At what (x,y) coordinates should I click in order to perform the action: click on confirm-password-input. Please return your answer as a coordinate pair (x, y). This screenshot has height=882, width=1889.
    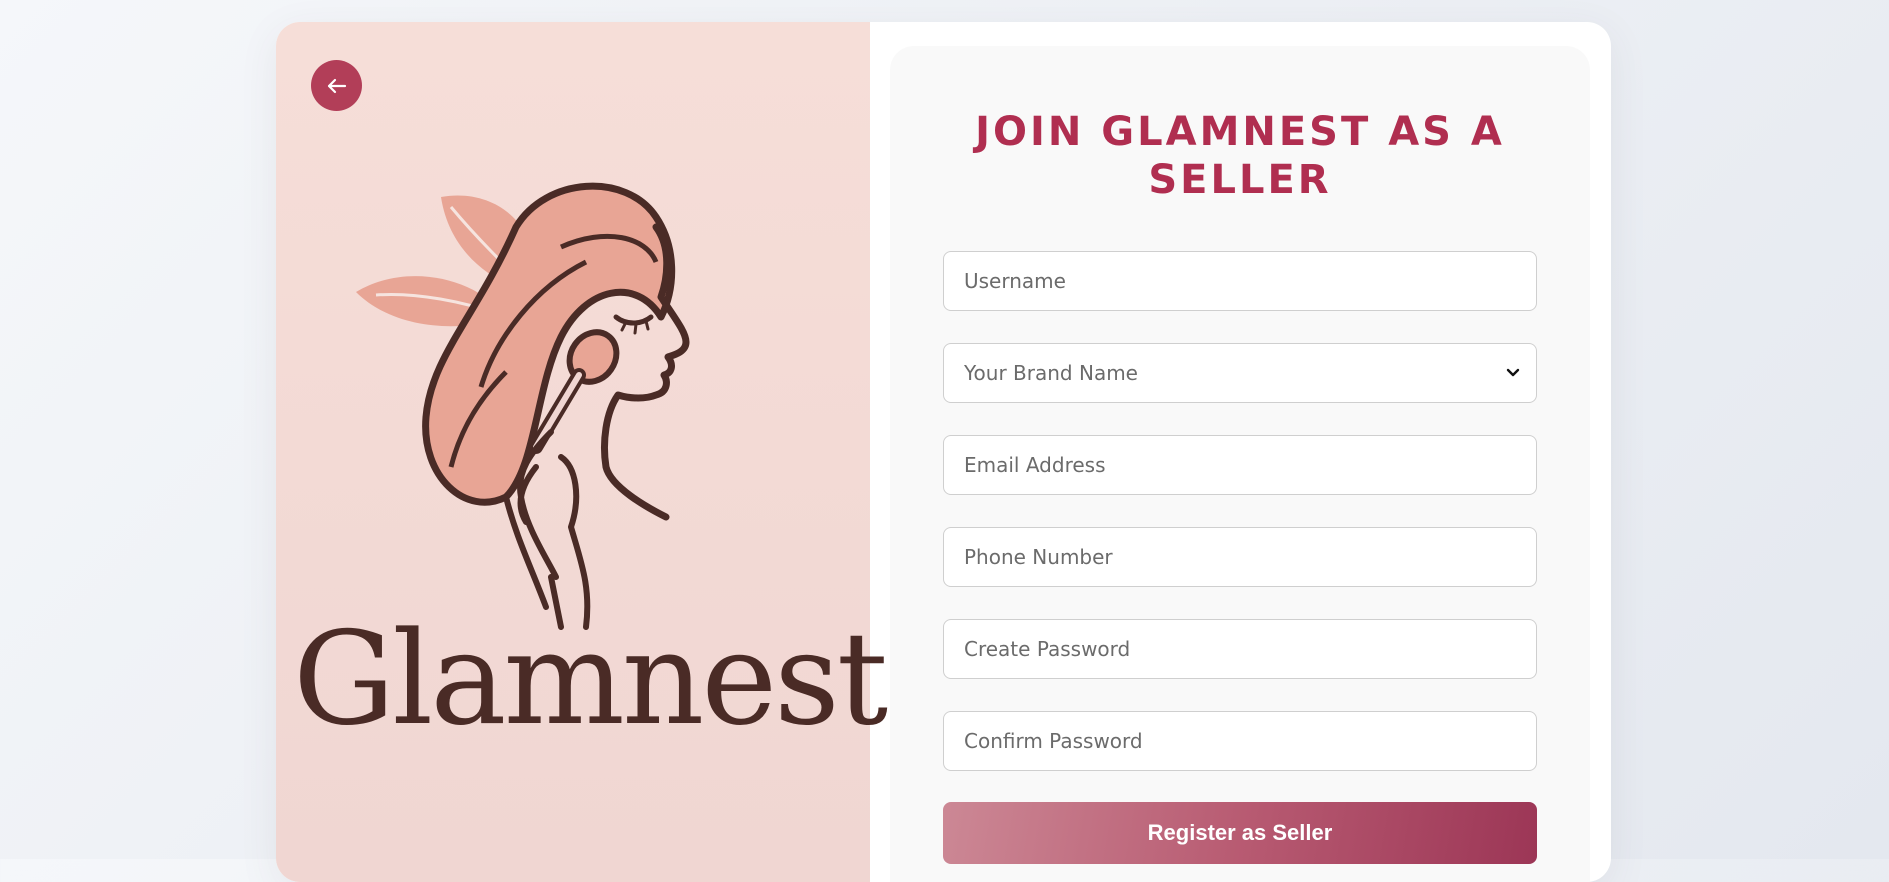
    Looking at the image, I should click on (1240, 741).